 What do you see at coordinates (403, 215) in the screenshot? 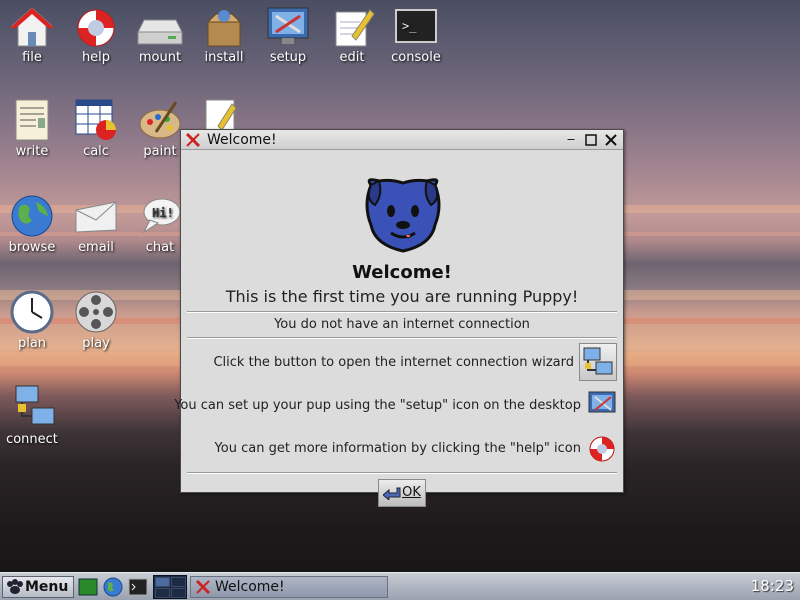
I see `puppy-logo-icon` at bounding box center [403, 215].